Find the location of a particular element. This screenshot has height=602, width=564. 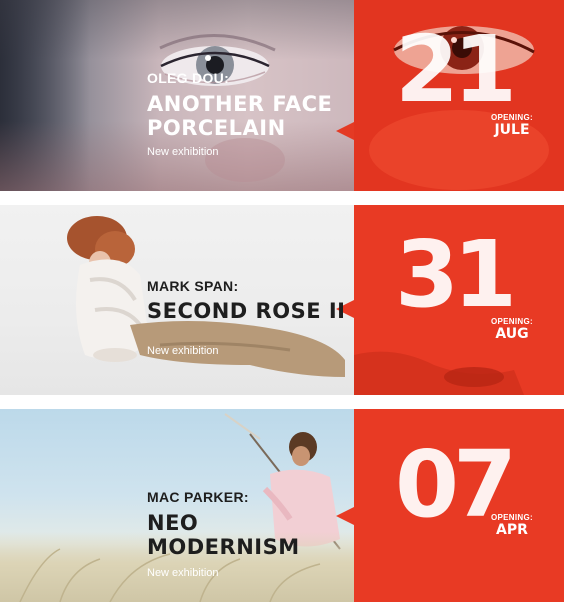

opening-month: JULE is located at coordinates (512, 130).